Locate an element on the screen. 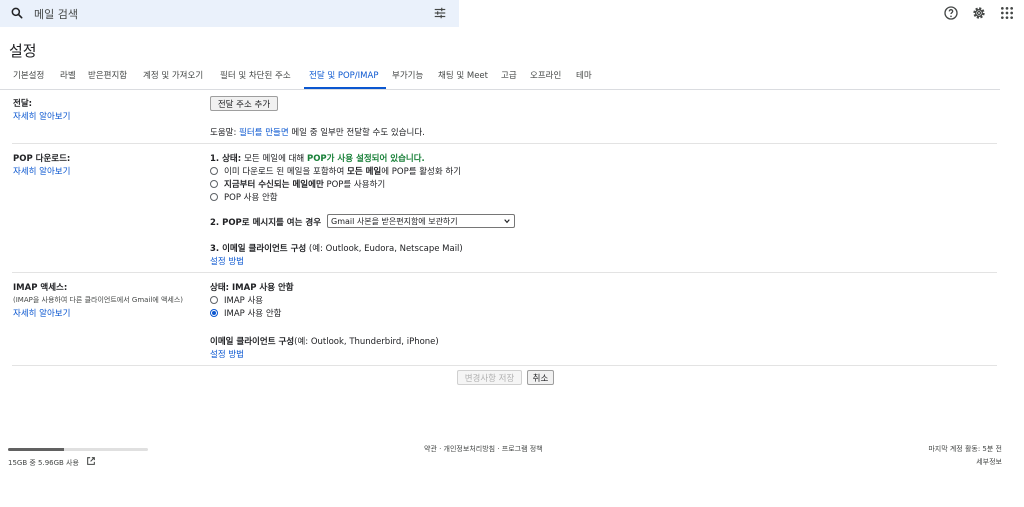  pop-disable-option: POP 사용 안함 is located at coordinates (251, 197).